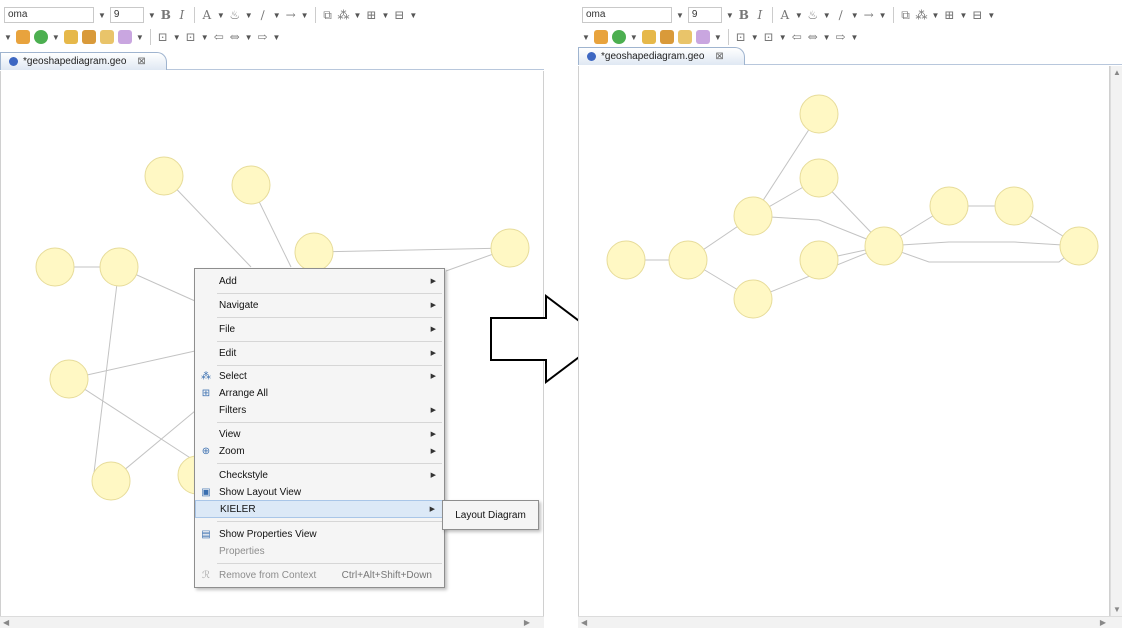 The height and width of the screenshot is (628, 1122). Describe the element at coordinates (319, 393) in the screenshot. I see `menu-item-arrange-all: ⊞ Arrange All` at that location.